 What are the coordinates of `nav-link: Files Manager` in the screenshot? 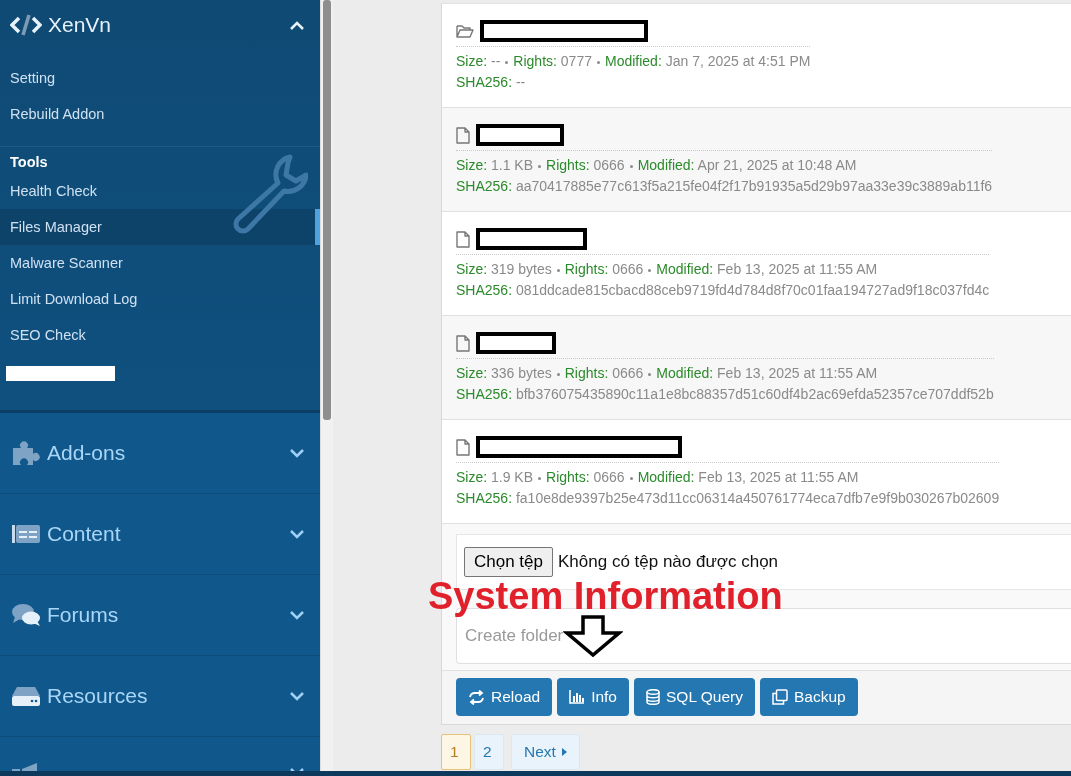 It's located at (160, 227).